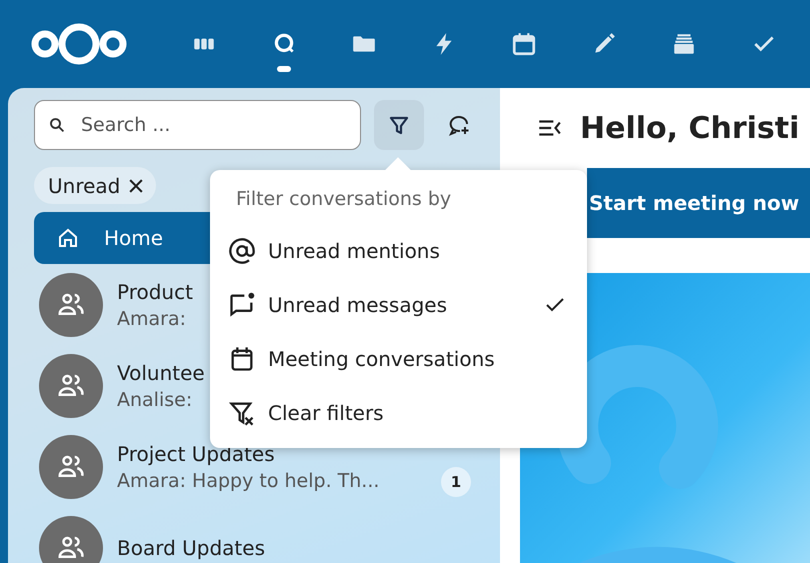  Describe the element at coordinates (343, 200) in the screenshot. I see `menu-heading: Filter conversations by` at that location.